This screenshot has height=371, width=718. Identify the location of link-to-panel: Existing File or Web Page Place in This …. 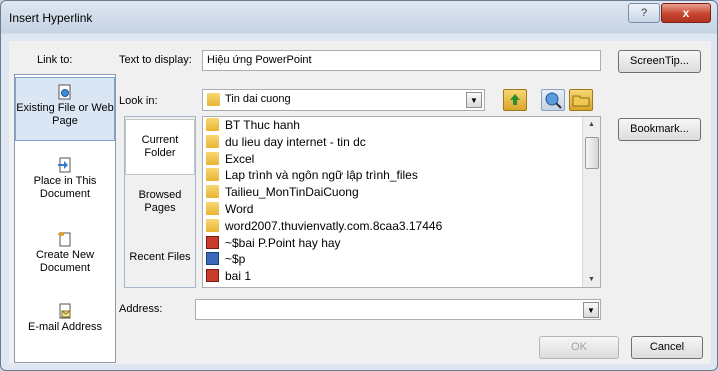
(65, 218).